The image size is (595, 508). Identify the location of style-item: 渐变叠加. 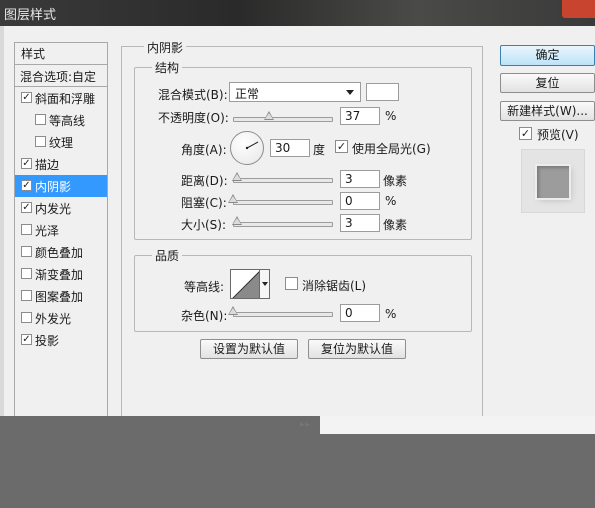
(61, 274).